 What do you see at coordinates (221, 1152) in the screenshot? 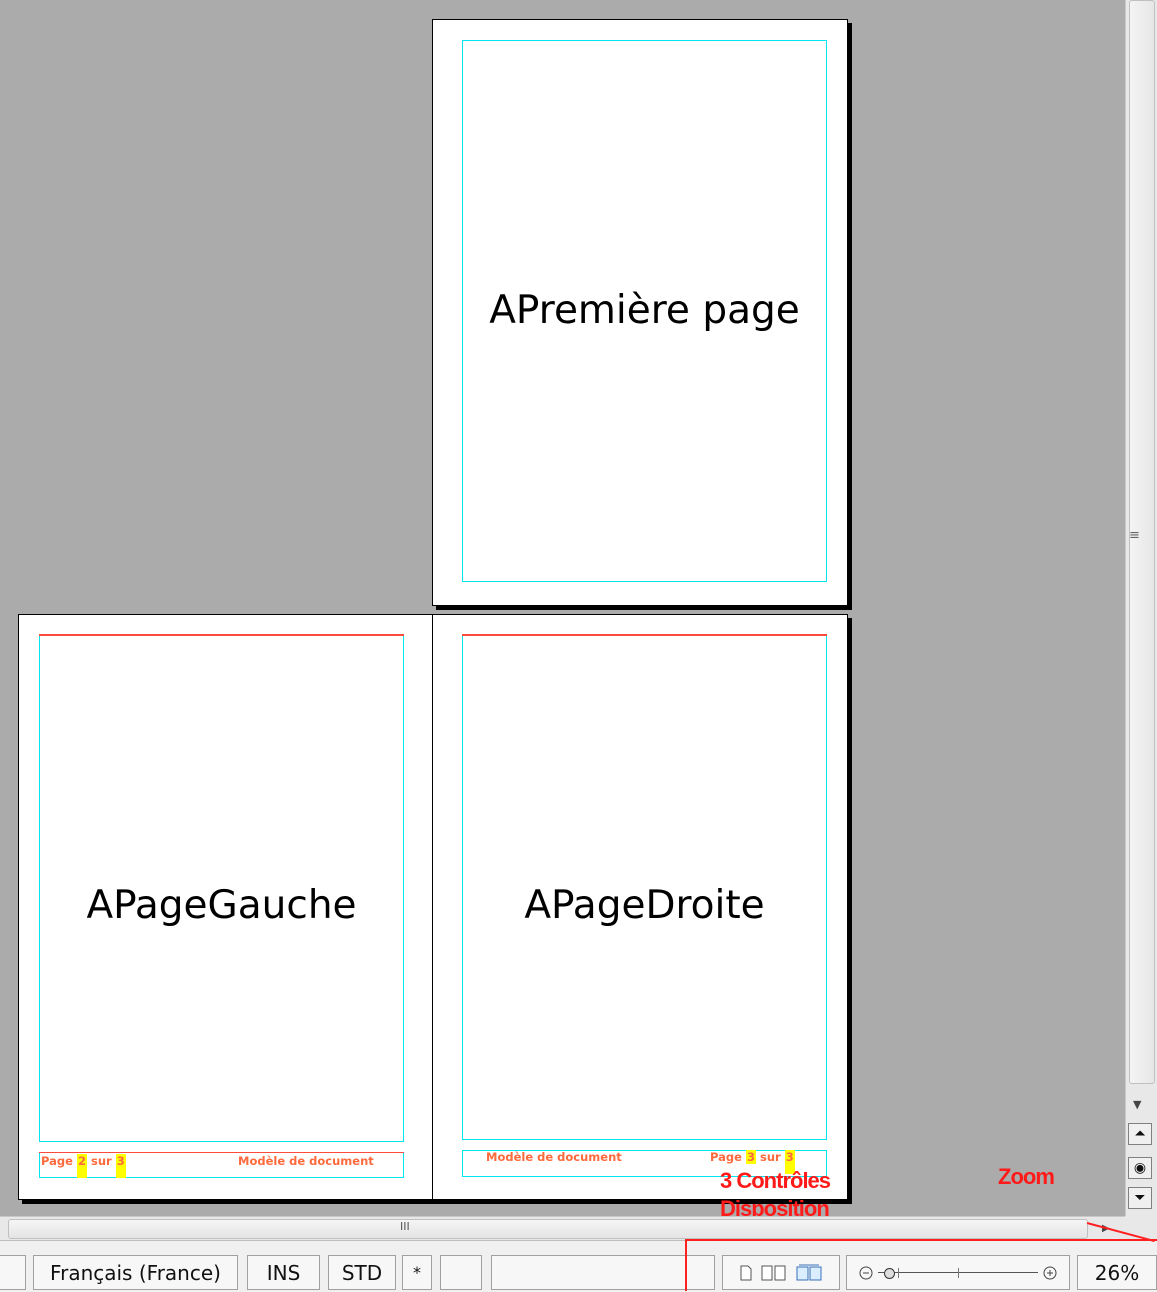
I see `footer-line` at bounding box center [221, 1152].